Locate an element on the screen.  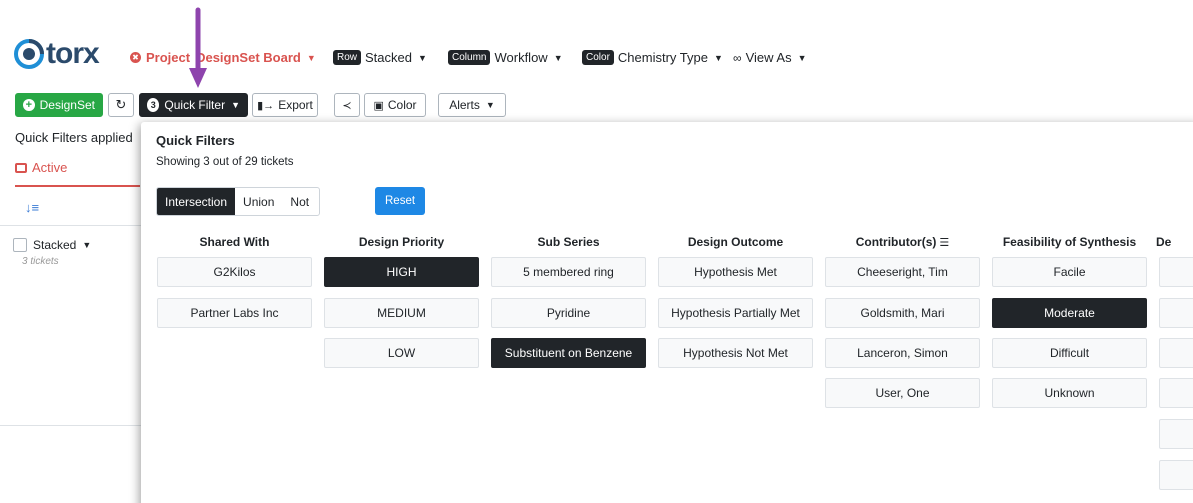
tickets-showing-text: Showing 3 out of 29 tickets is located at coordinates (225, 162).